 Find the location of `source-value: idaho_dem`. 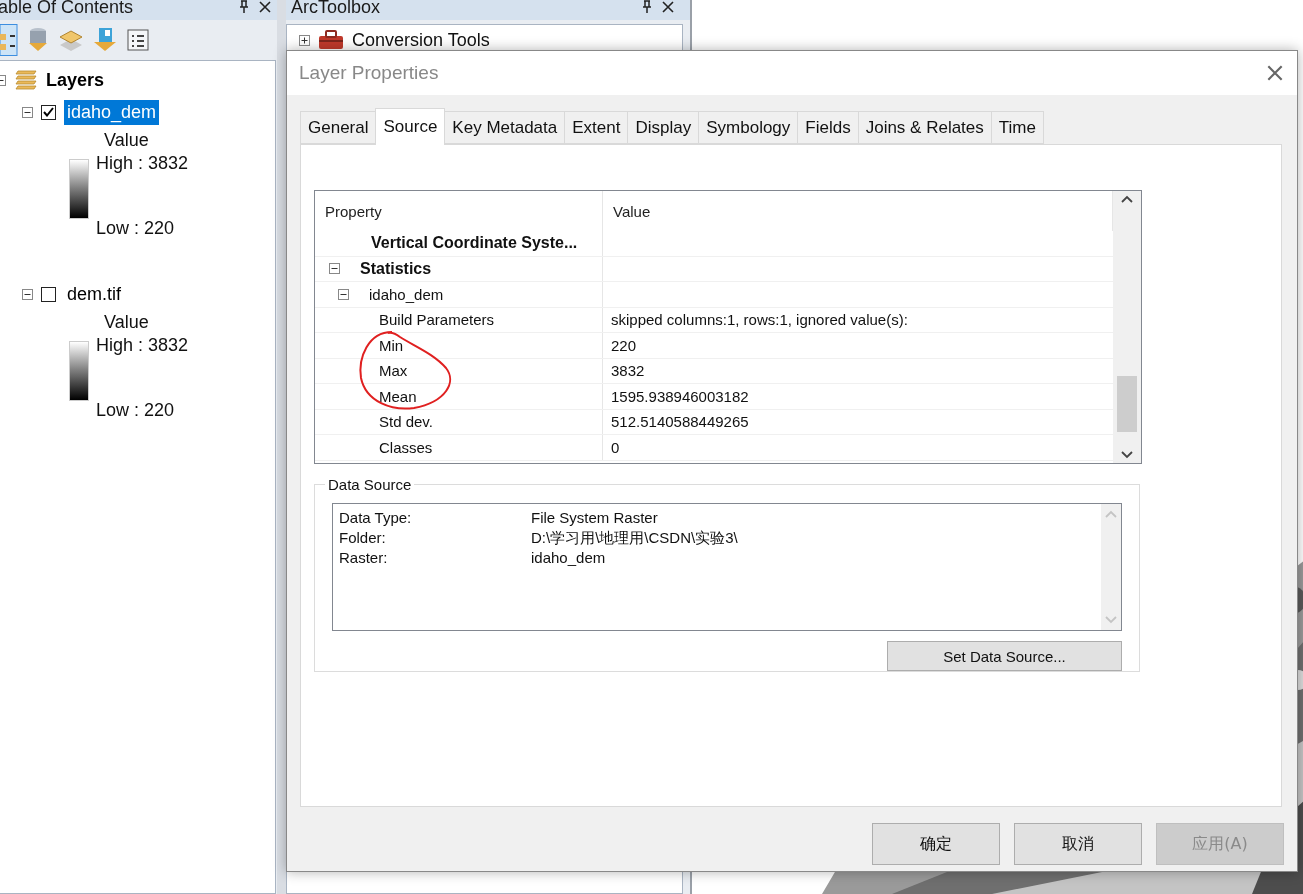

source-value: idaho_dem is located at coordinates (569, 558).